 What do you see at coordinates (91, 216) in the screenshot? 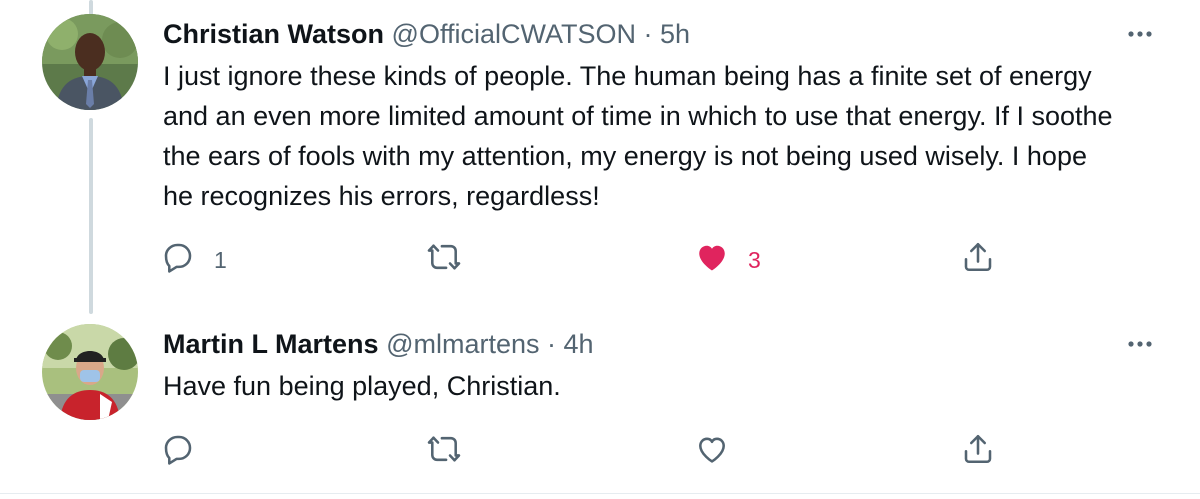
I see `thread-line` at bounding box center [91, 216].